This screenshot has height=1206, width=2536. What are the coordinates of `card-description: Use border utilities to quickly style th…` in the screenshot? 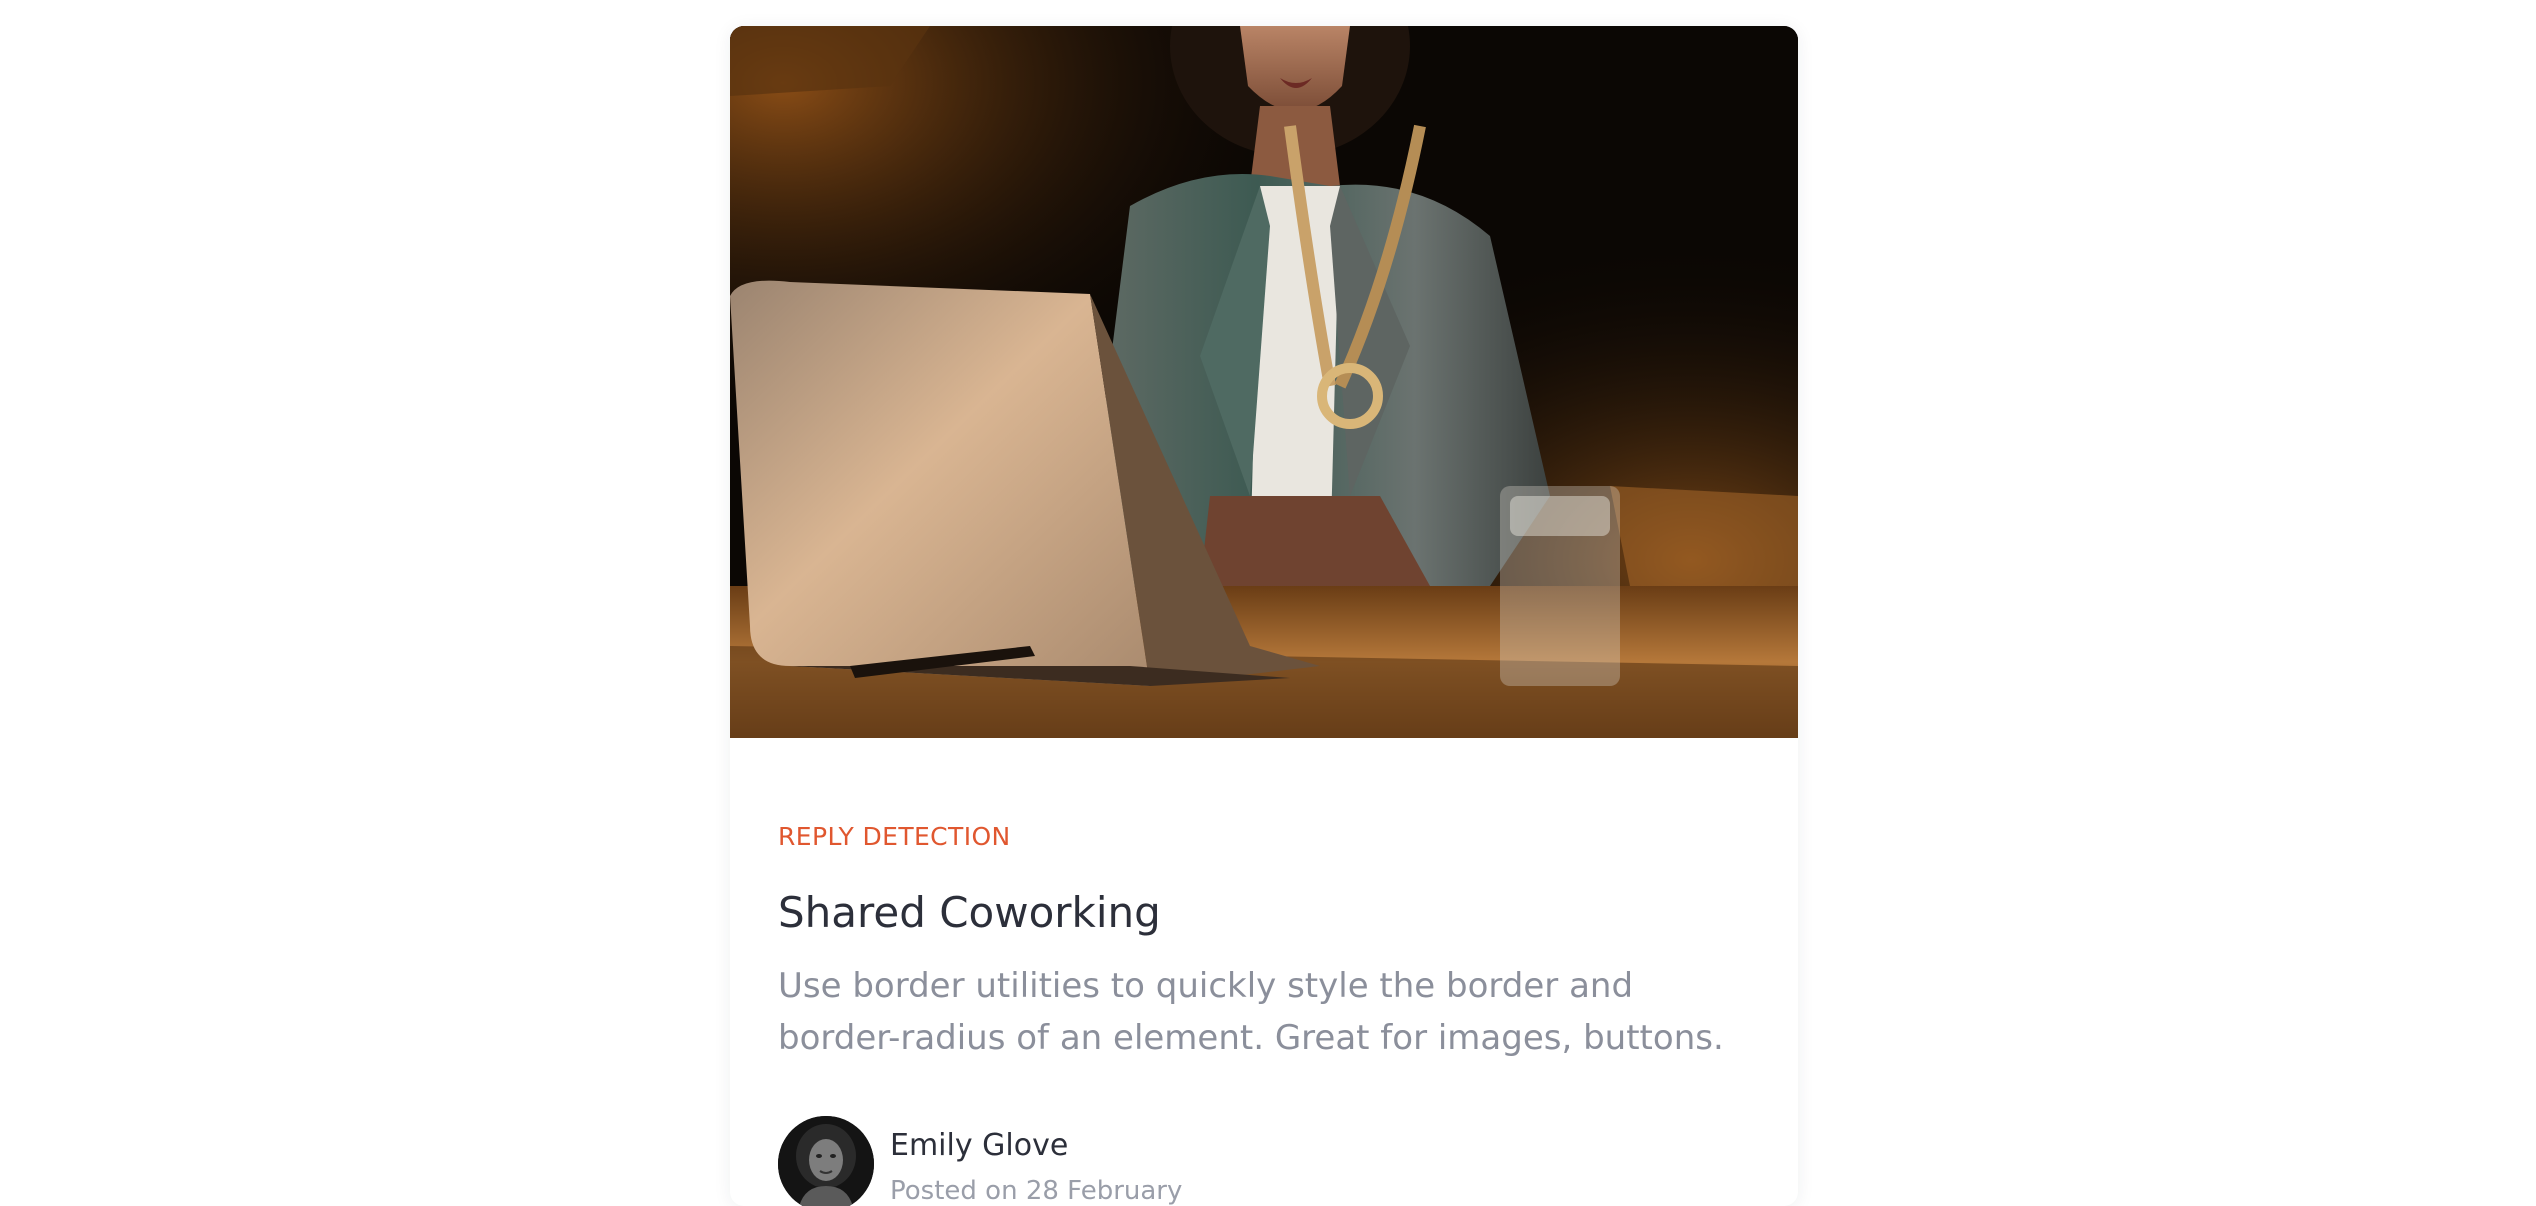 It's located at (1251, 1012).